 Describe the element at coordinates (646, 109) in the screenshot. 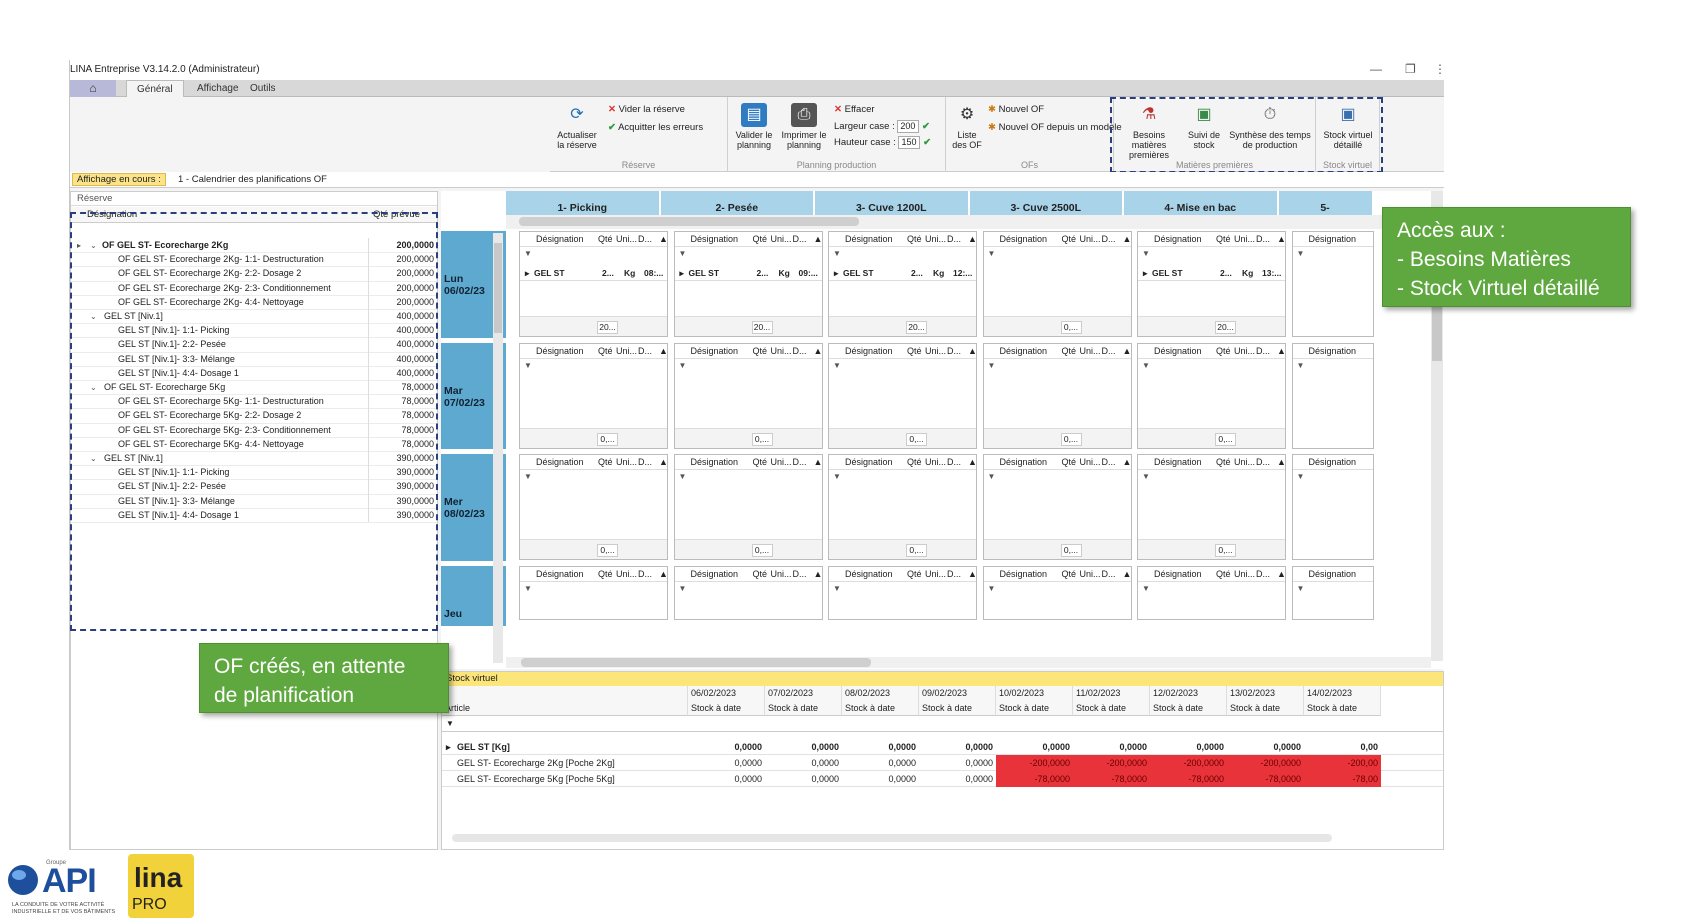

I see `clear-reserve-button: ✕ Vider la réserve` at that location.